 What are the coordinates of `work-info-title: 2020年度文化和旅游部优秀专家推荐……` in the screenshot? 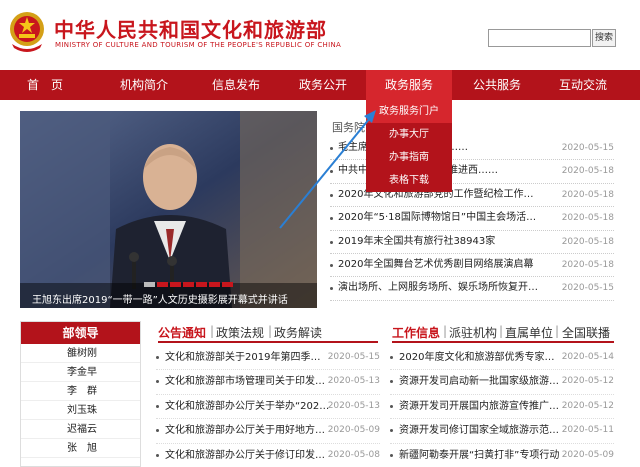 It's located at (481, 357).